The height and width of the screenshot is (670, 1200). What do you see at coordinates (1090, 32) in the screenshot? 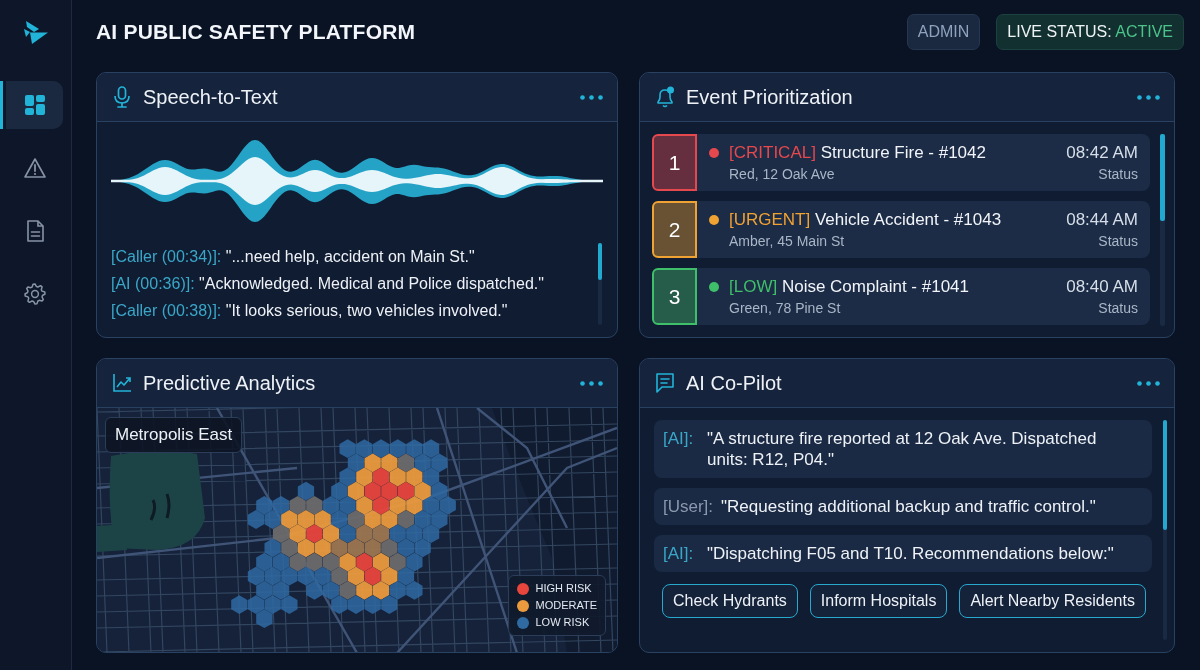
I see `status-badge: LIVE STATUS: ACTIVE` at bounding box center [1090, 32].